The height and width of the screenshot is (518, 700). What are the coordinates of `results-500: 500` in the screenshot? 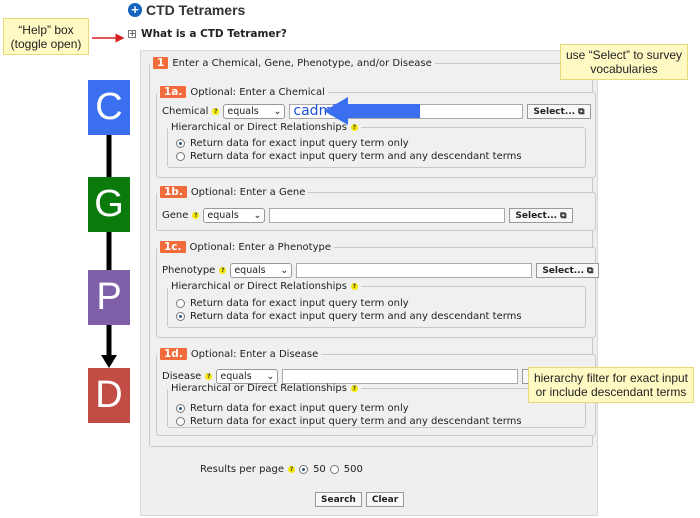 It's located at (346, 469).